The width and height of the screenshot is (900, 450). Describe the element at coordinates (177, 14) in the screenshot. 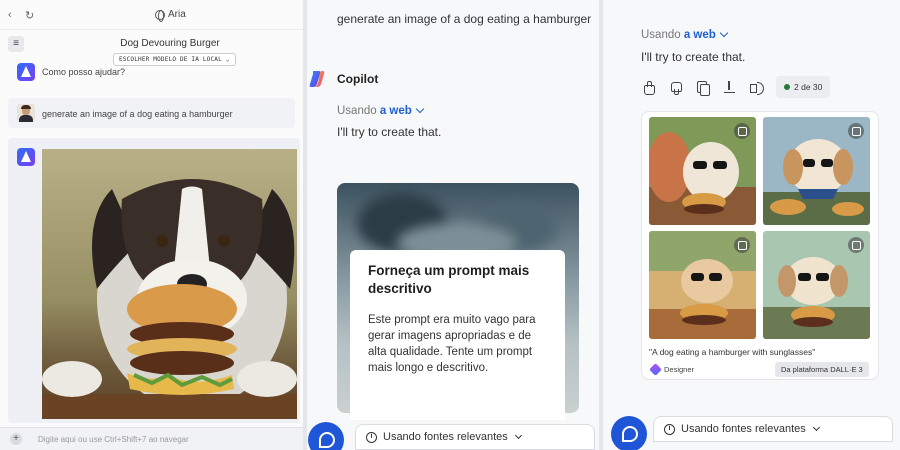

I see `app-name: Aria` at that location.